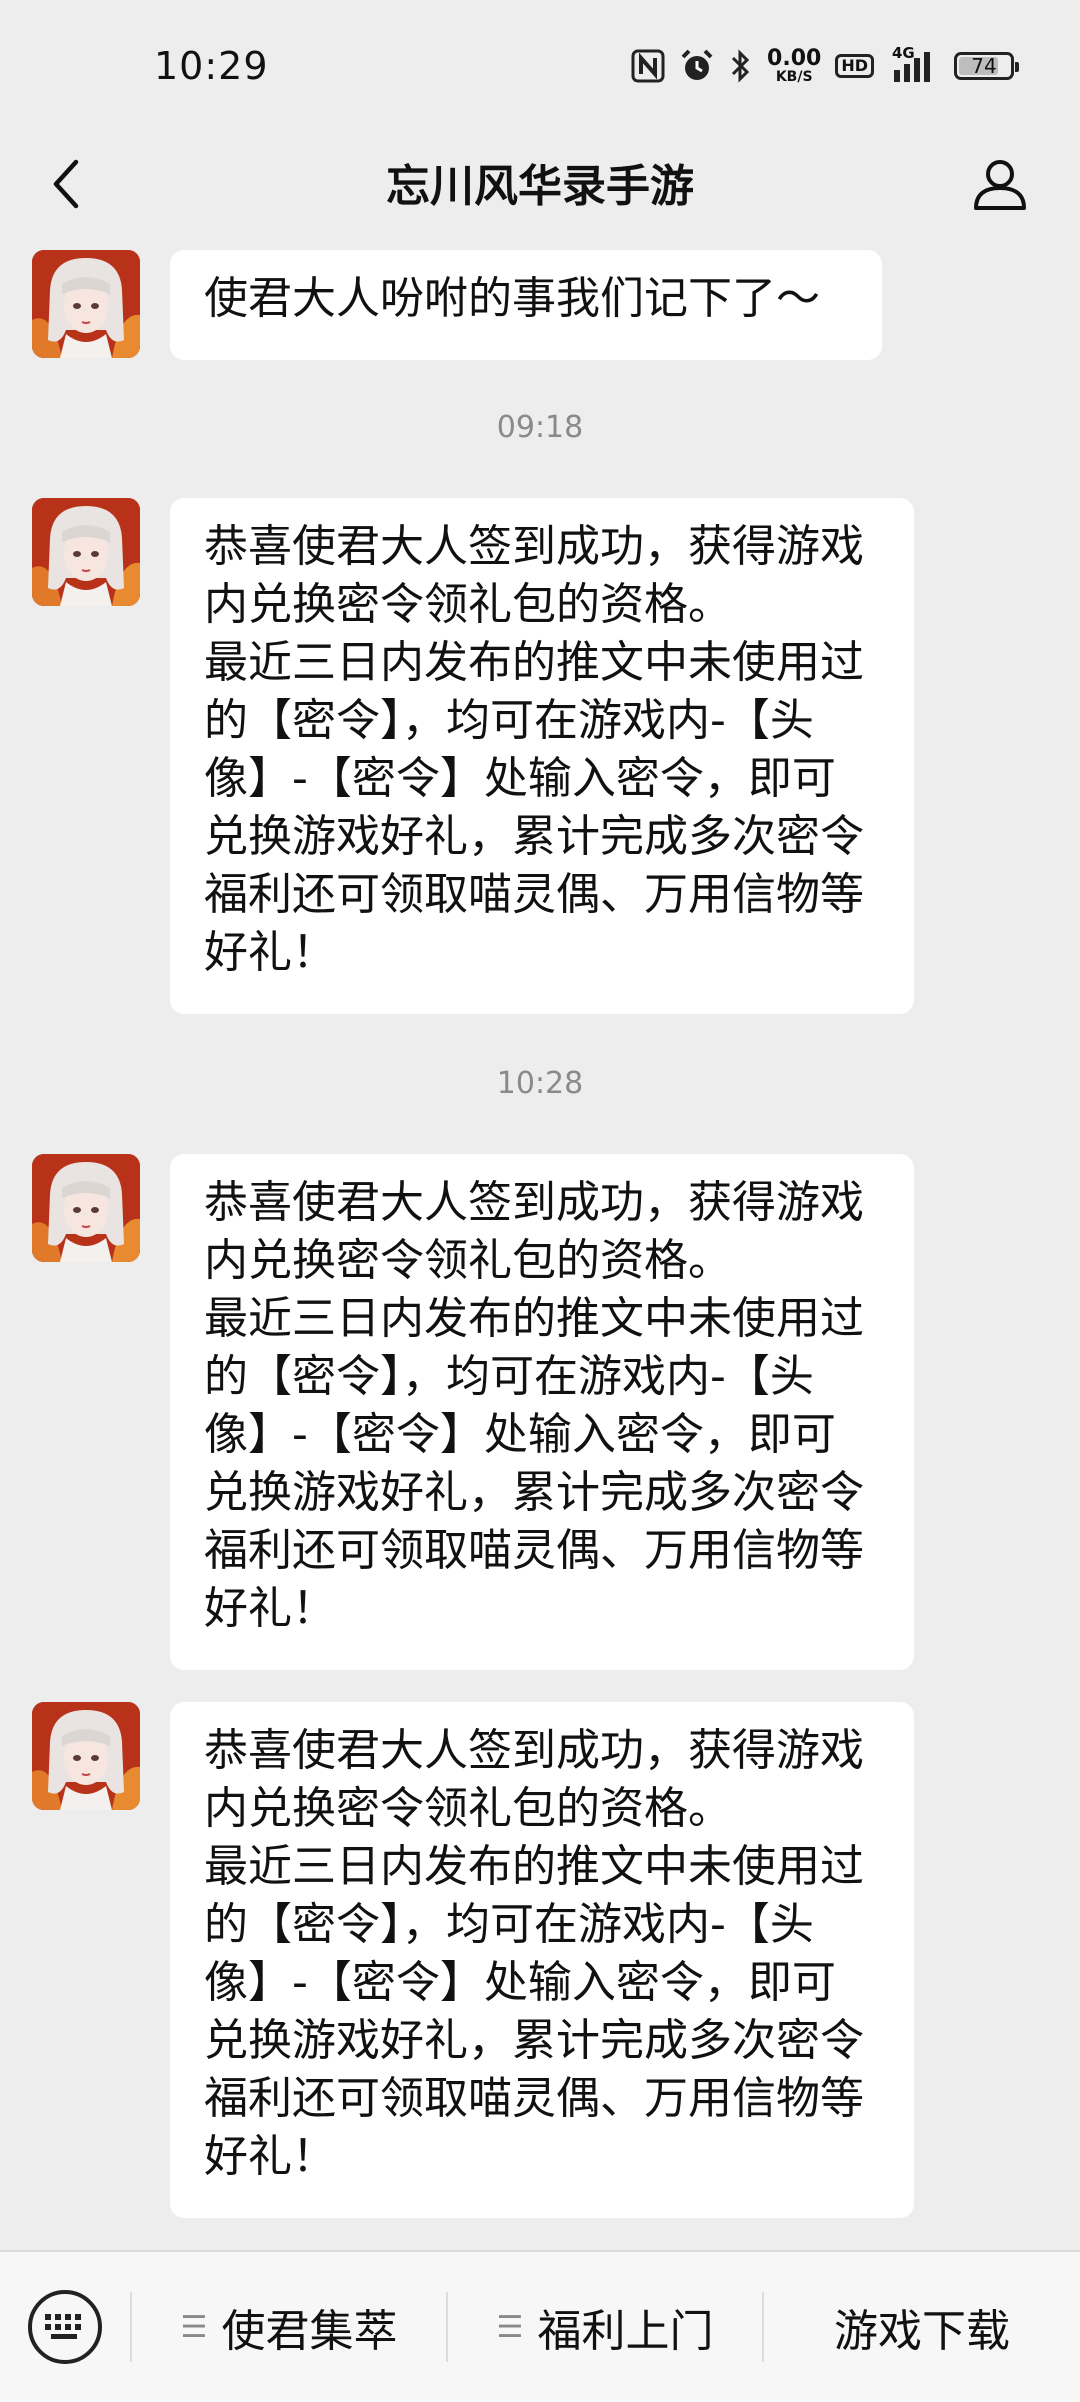 The image size is (1080, 2402). I want to click on bottom-menu-bar: ☰ 使君集萃 ☰ 福利上门 游戏下载, so click(540, 2326).